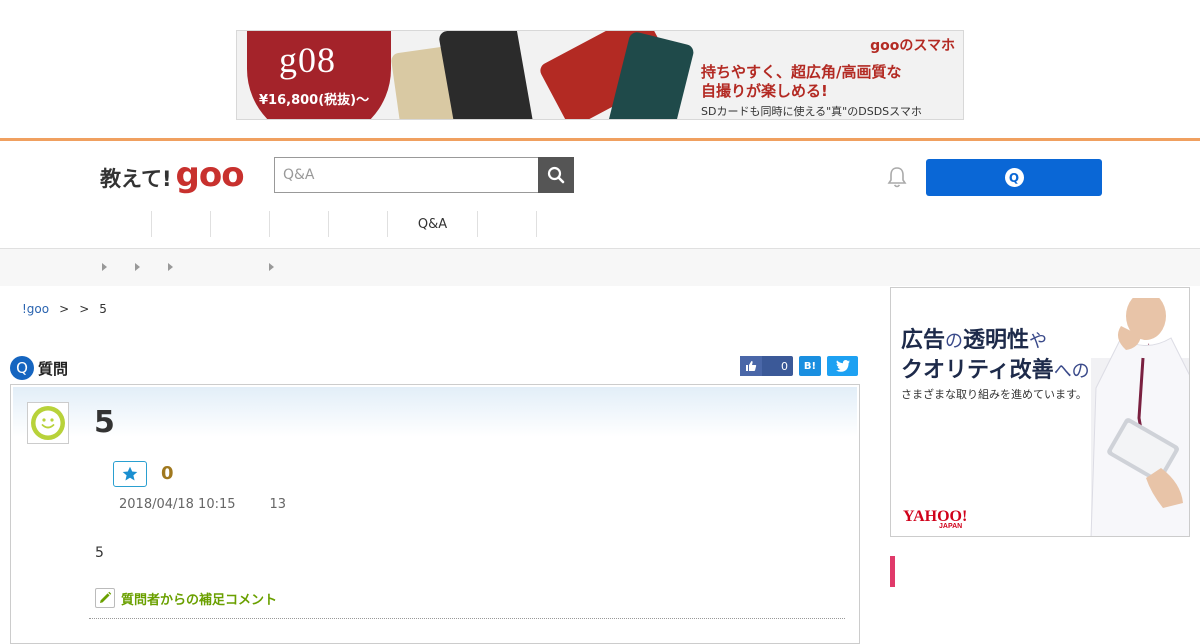  I want to click on ad-text: への, so click(1071, 371).